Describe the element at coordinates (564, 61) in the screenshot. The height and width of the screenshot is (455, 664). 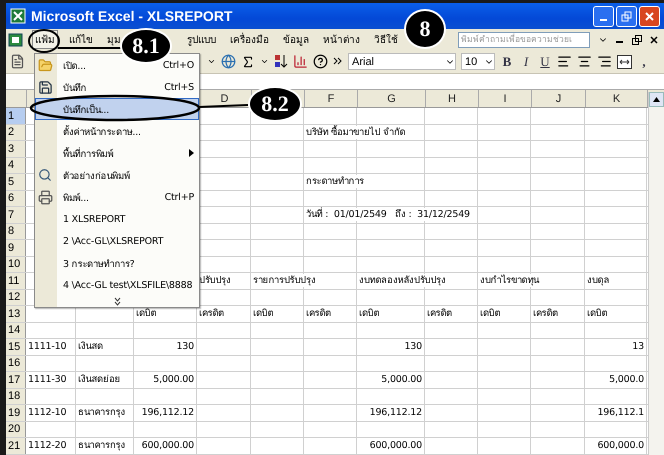
I see `align-left-icon` at that location.